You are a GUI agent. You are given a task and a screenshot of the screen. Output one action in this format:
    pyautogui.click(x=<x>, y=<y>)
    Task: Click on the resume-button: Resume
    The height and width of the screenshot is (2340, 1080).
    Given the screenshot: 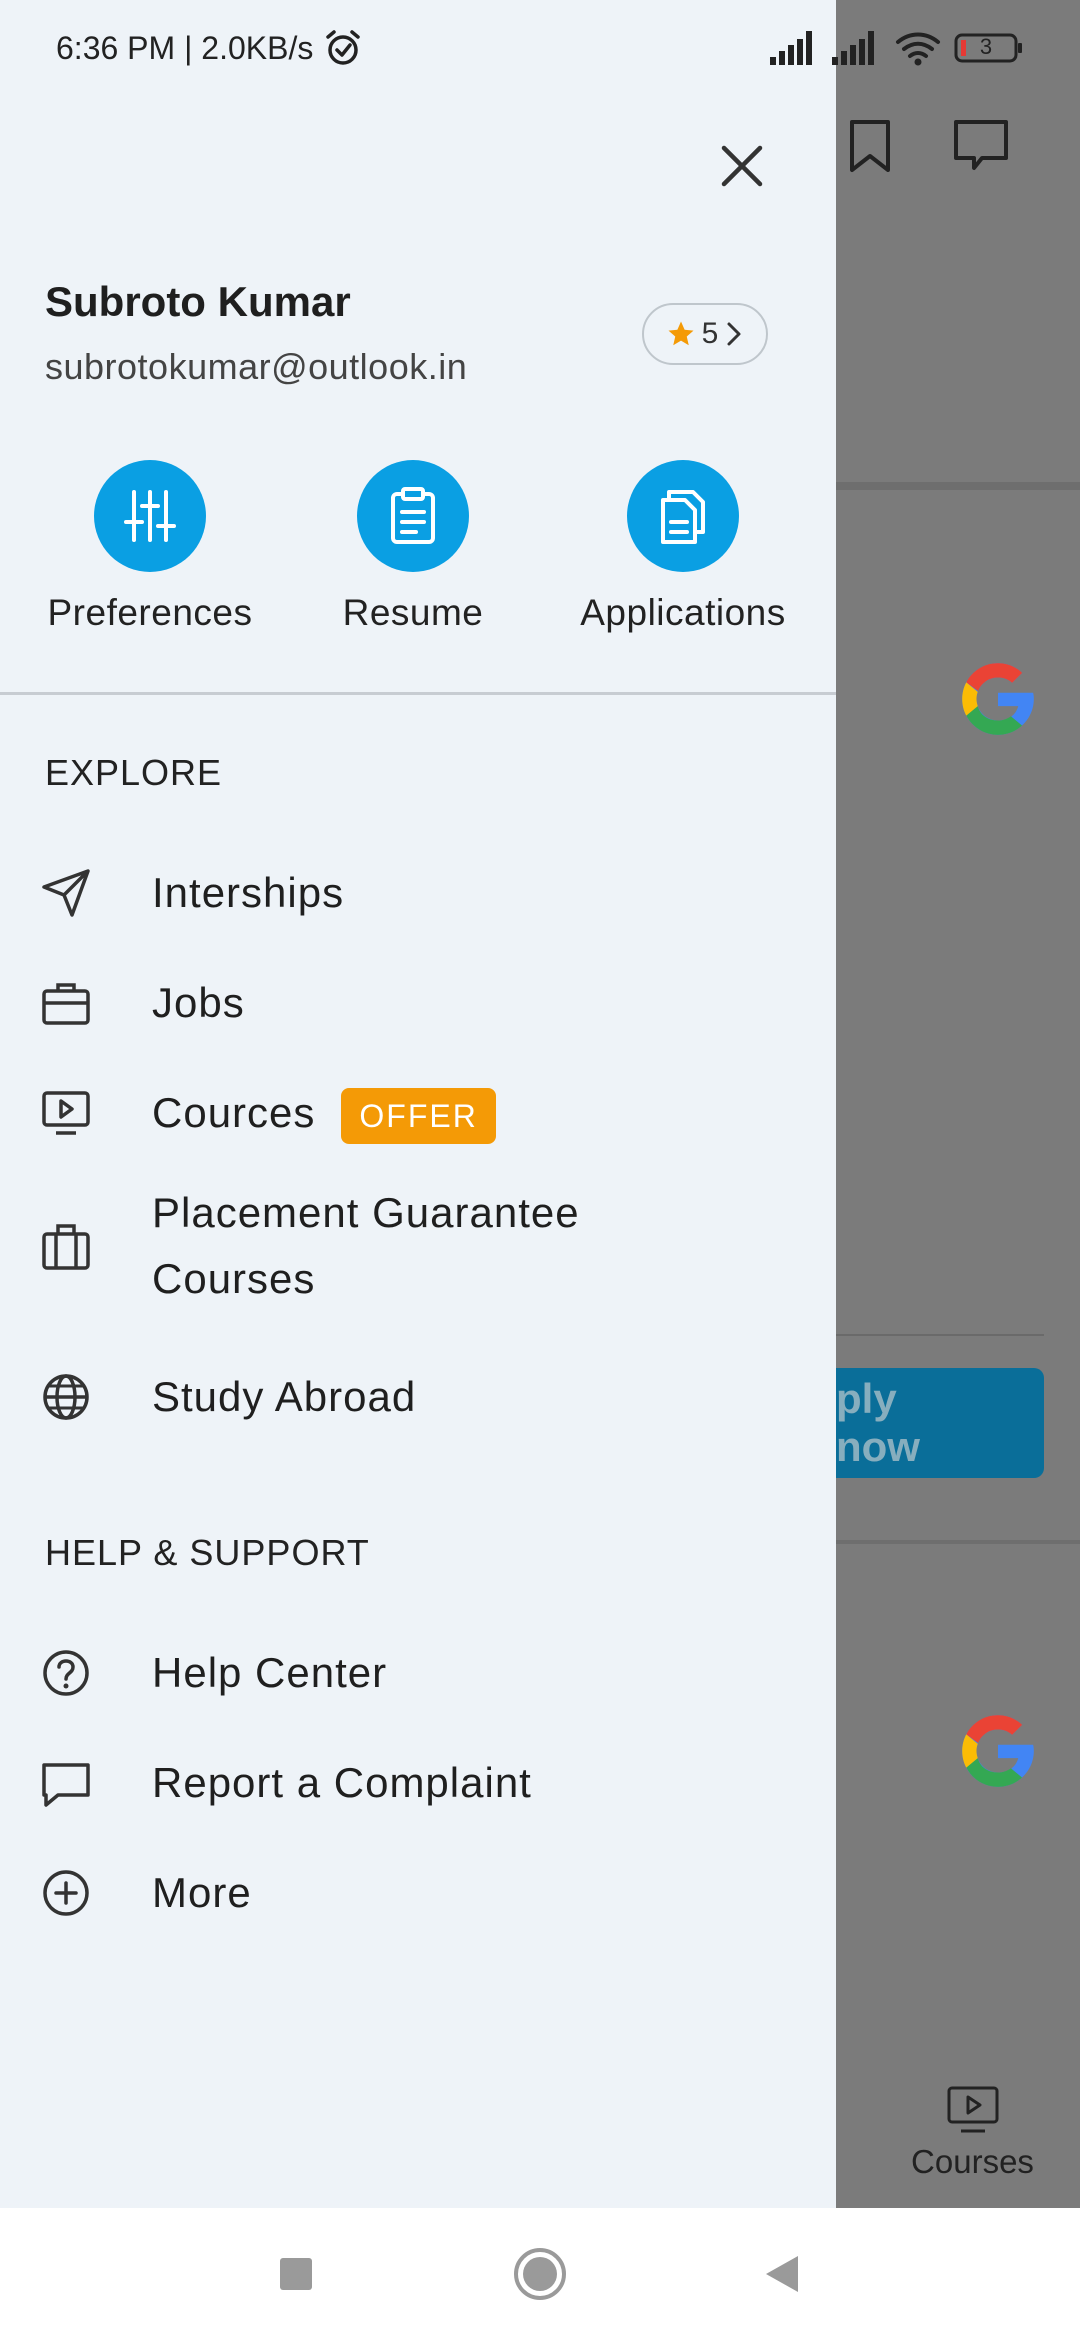 What is the action you would take?
    pyautogui.click(x=413, y=547)
    